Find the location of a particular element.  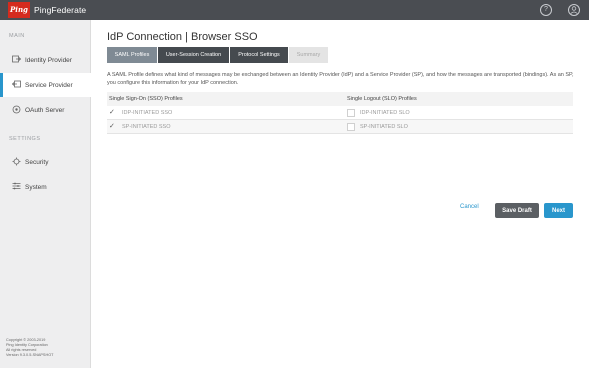

sidebar-item-label: System is located at coordinates (36, 187).